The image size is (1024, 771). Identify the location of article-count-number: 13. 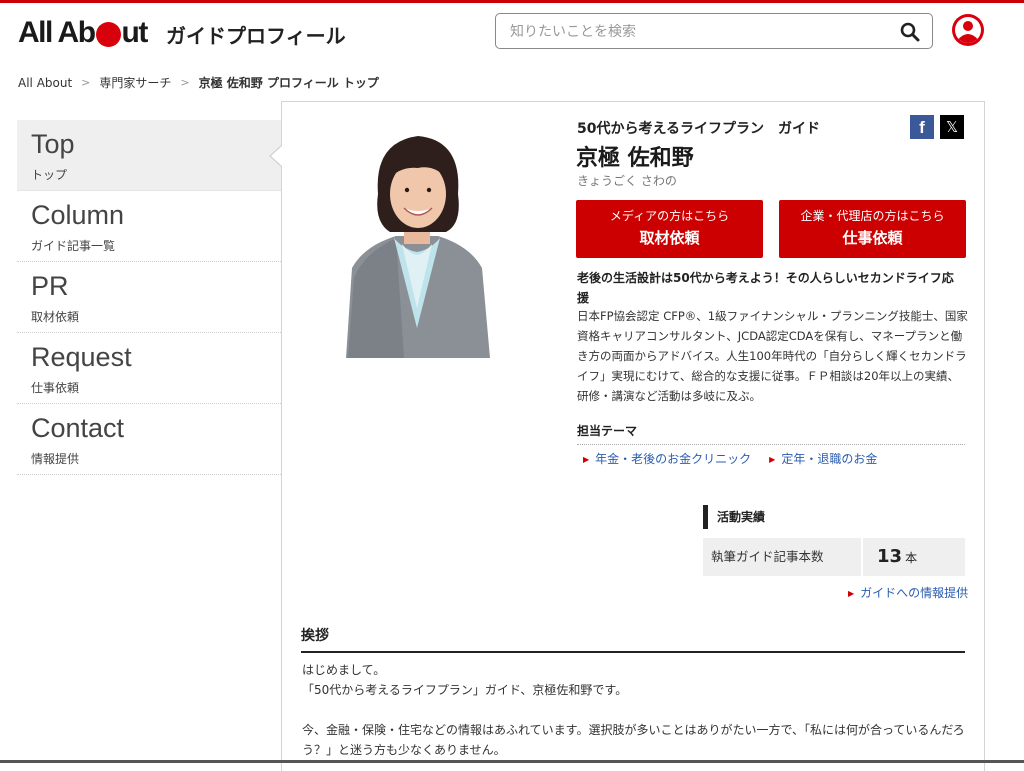
(890, 556).